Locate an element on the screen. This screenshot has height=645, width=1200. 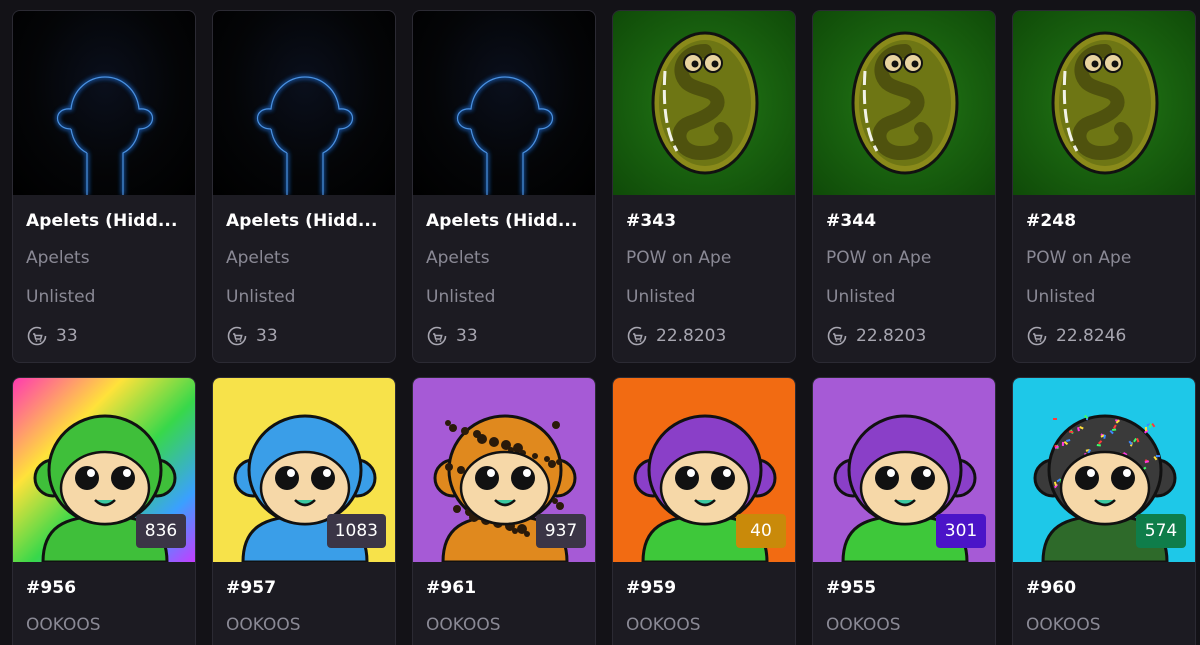
rarity-rank-badge: 40 is located at coordinates (761, 531).